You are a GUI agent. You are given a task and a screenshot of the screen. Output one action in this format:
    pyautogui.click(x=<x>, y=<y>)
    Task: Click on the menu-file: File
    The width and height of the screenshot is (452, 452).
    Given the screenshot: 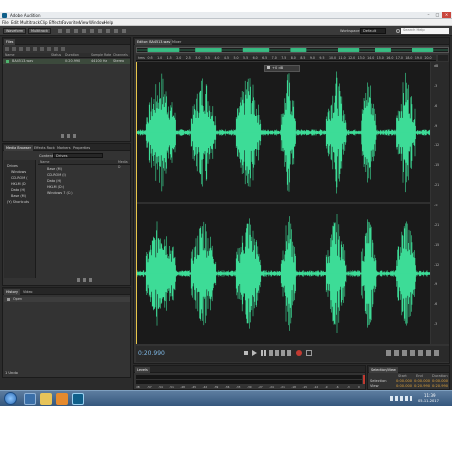 What is the action you would take?
    pyautogui.click(x=5, y=22)
    